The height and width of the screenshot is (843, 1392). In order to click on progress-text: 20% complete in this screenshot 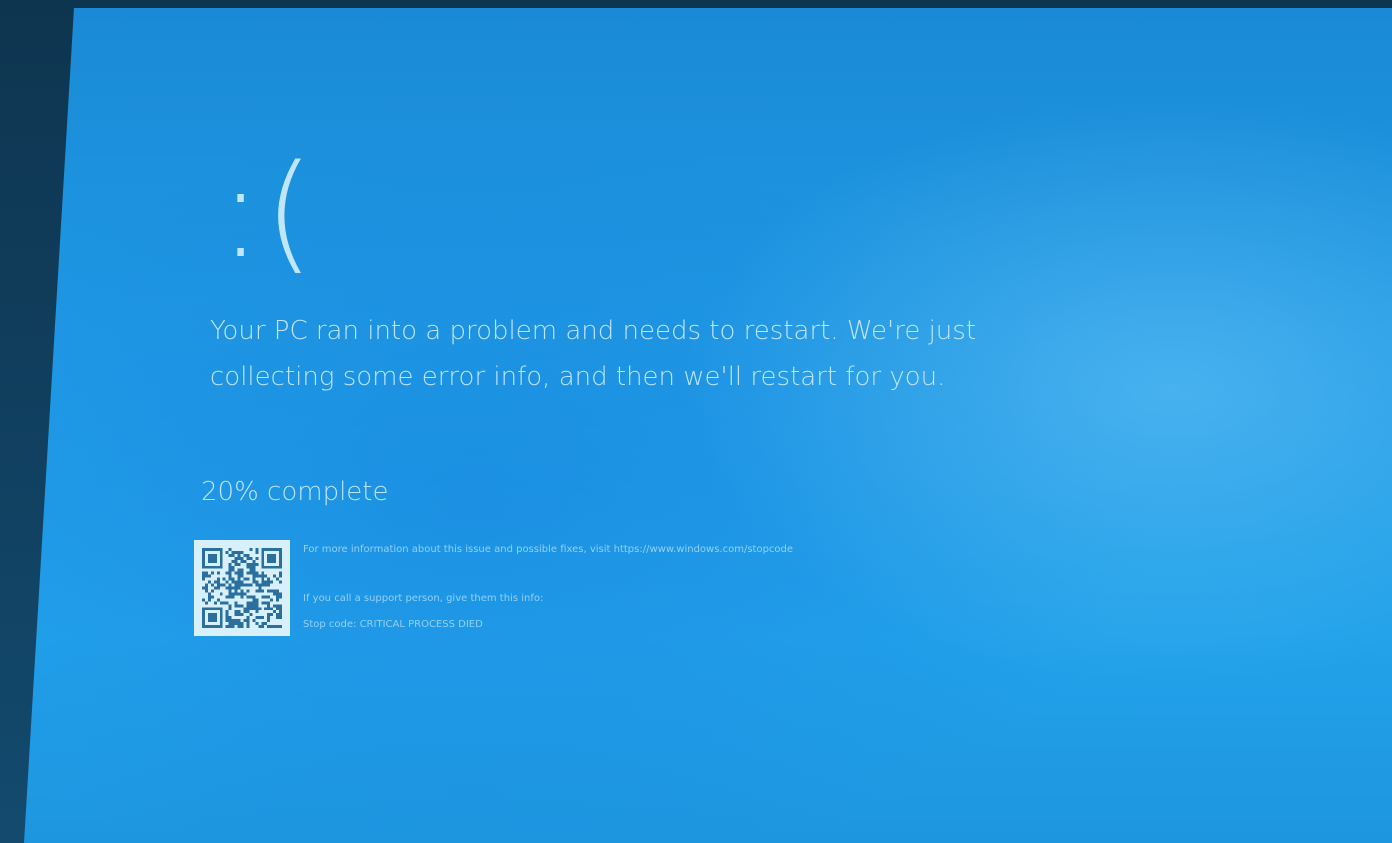, I will do `click(295, 492)`.